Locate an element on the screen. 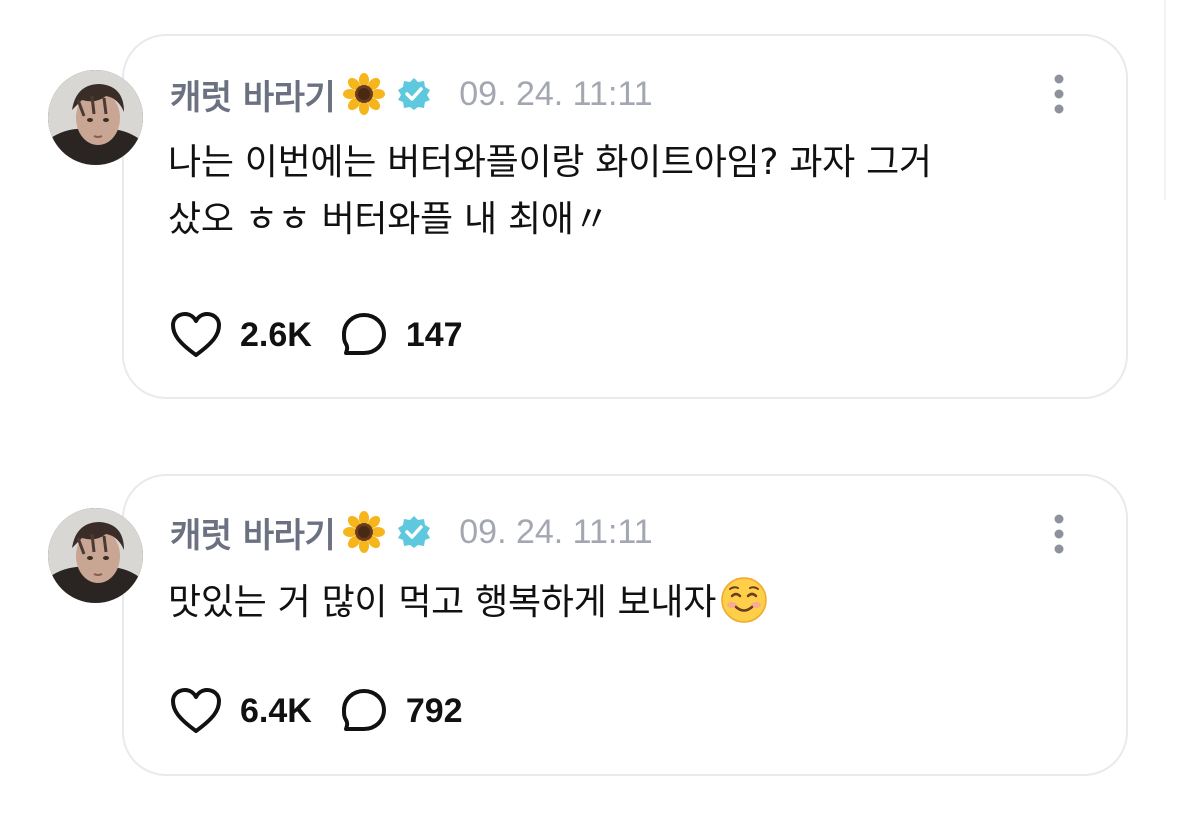 The width and height of the screenshot is (1179, 825). post-text-content: 맛있는 거 많이 먹고 행복하게 보내자 is located at coordinates (442, 602).